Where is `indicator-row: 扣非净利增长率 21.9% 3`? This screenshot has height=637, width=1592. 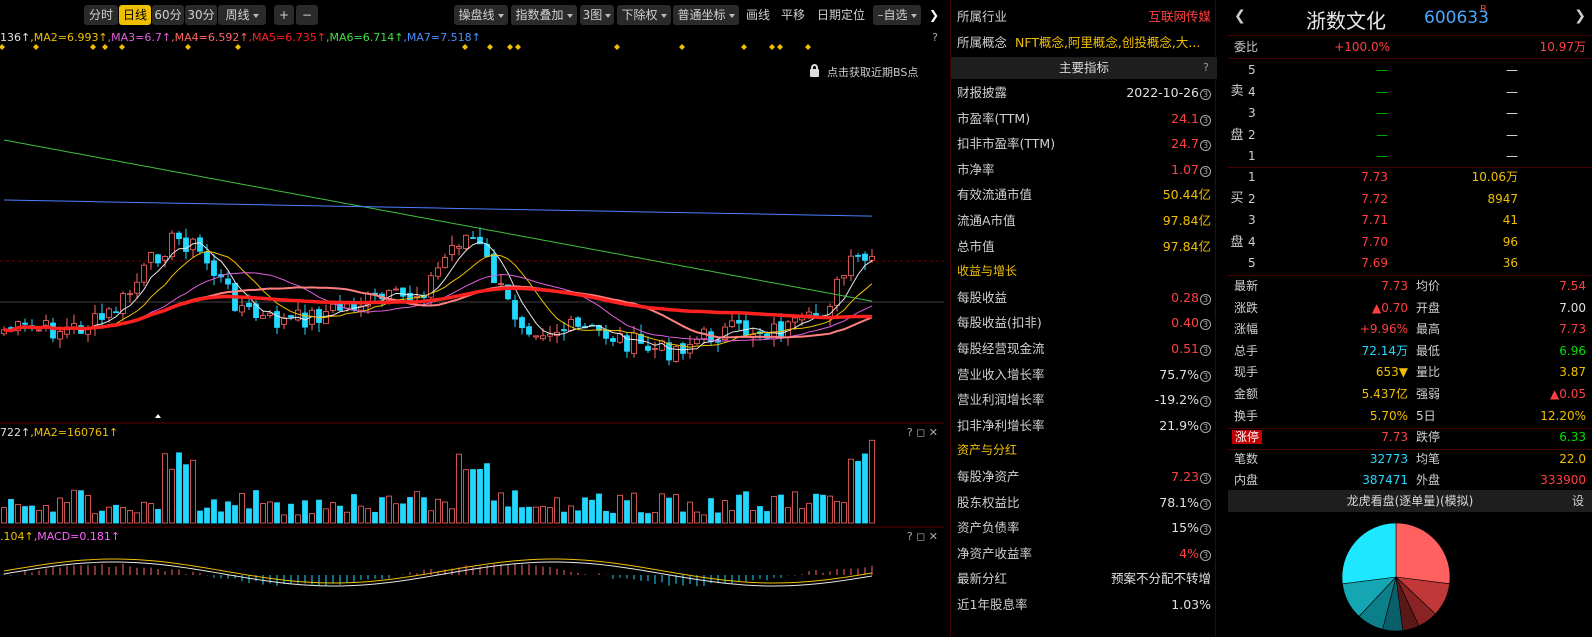 indicator-row: 扣非净利增长率 21.9% 3 is located at coordinates (1084, 426).